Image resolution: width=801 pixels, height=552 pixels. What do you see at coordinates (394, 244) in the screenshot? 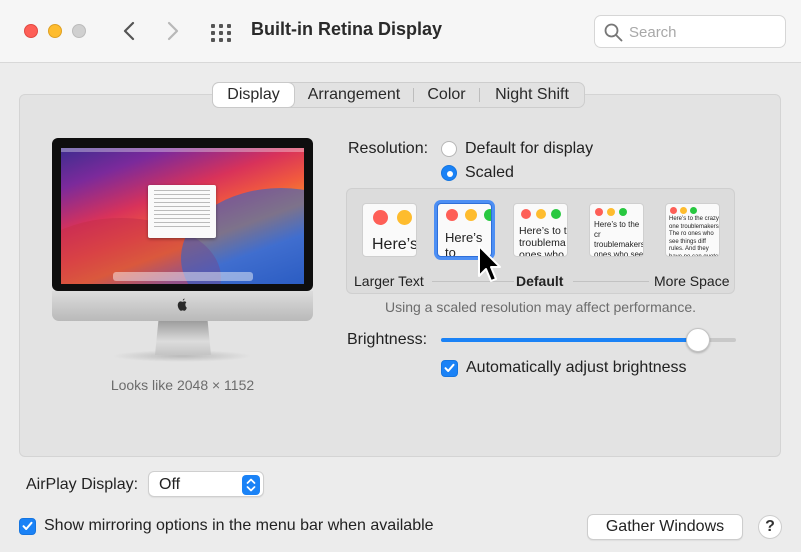
I see `preview-text: Here’s` at bounding box center [394, 244].